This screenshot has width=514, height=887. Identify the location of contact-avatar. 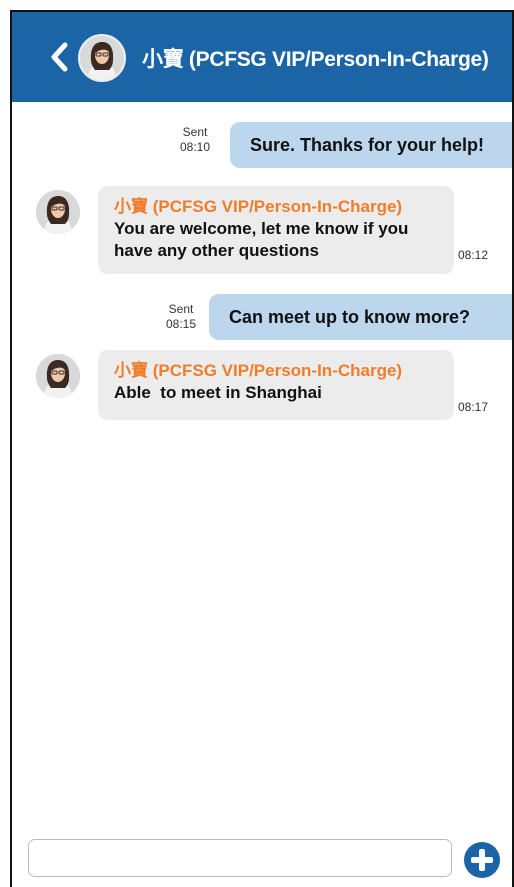
(102, 58).